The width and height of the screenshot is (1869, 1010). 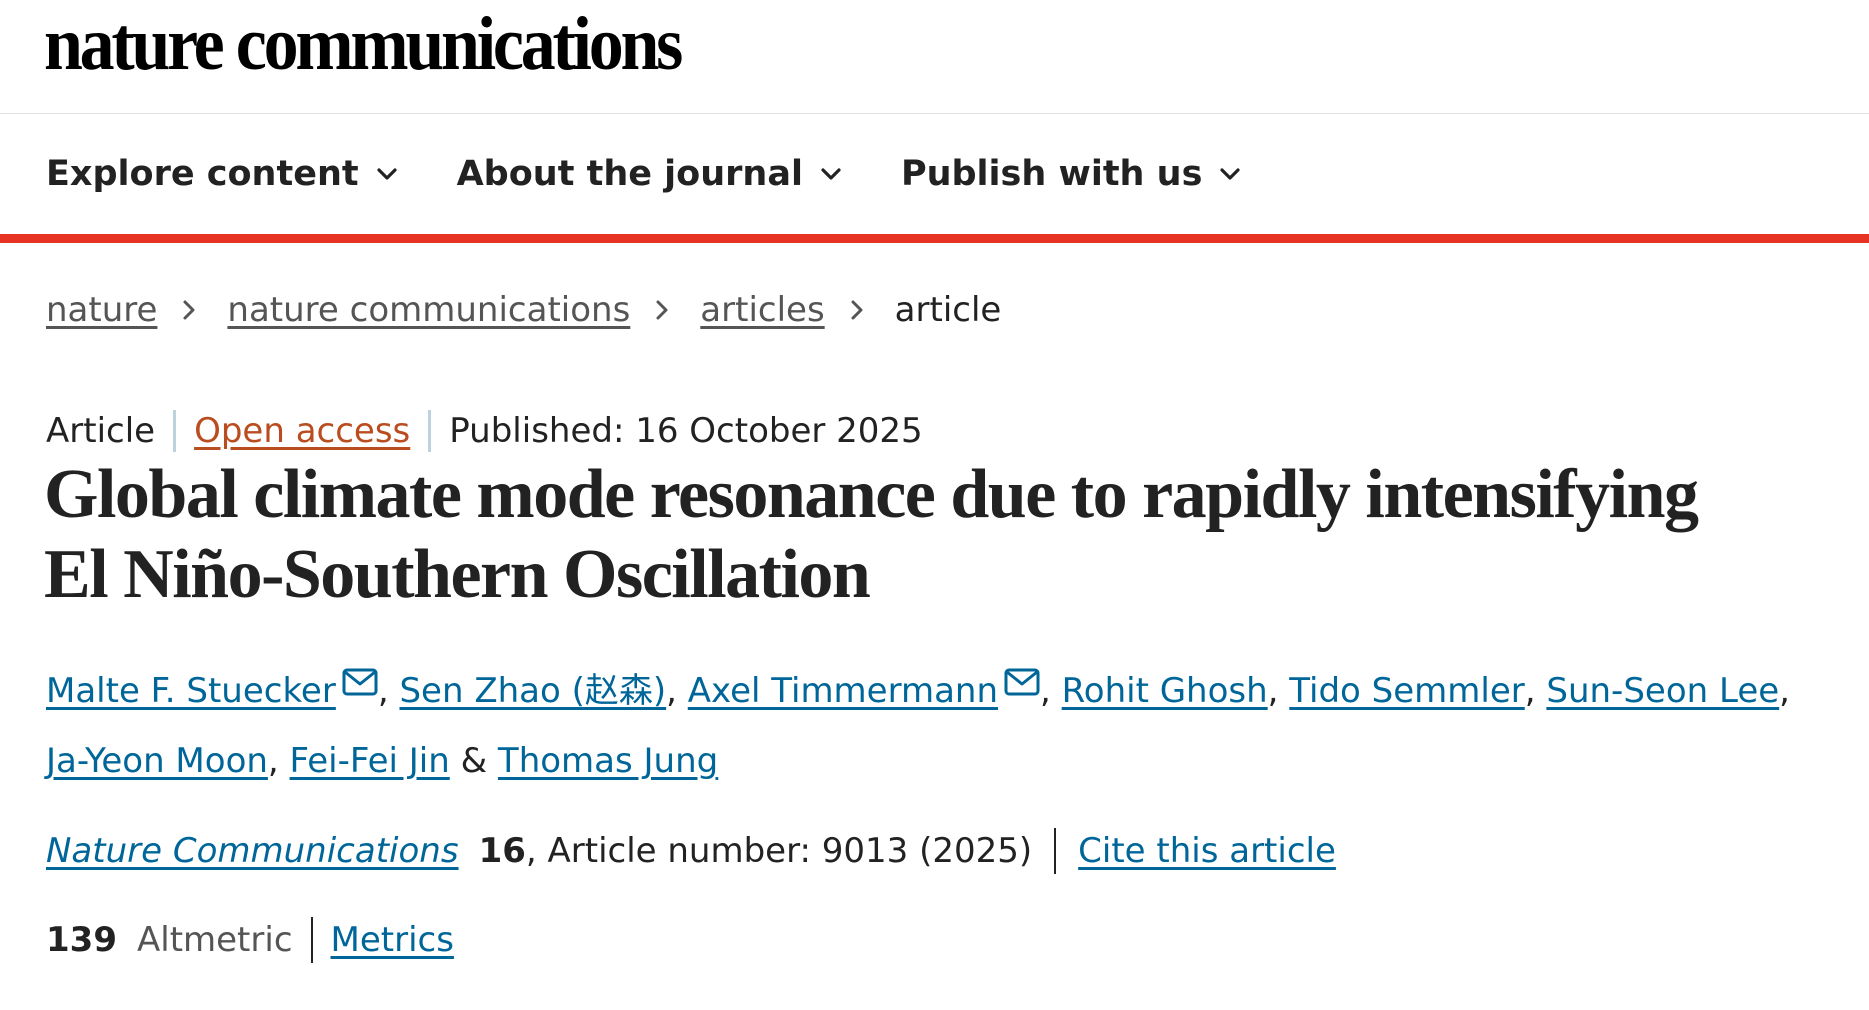 What do you see at coordinates (101, 310) in the screenshot?
I see `breadcrumb-nature: nature` at bounding box center [101, 310].